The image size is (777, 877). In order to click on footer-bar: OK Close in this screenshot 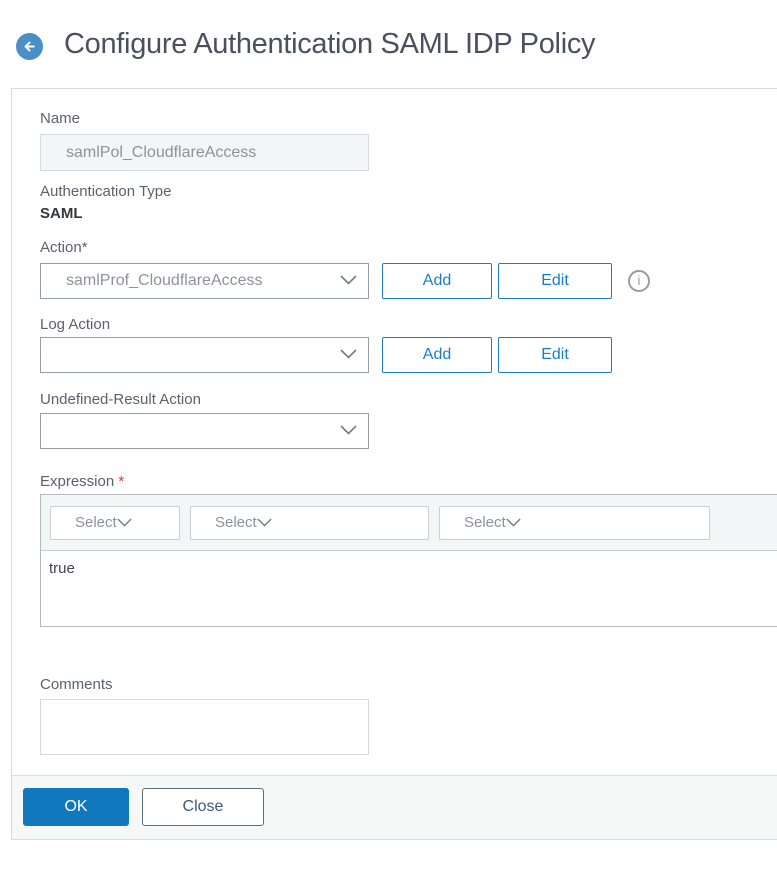, I will do `click(394, 807)`.